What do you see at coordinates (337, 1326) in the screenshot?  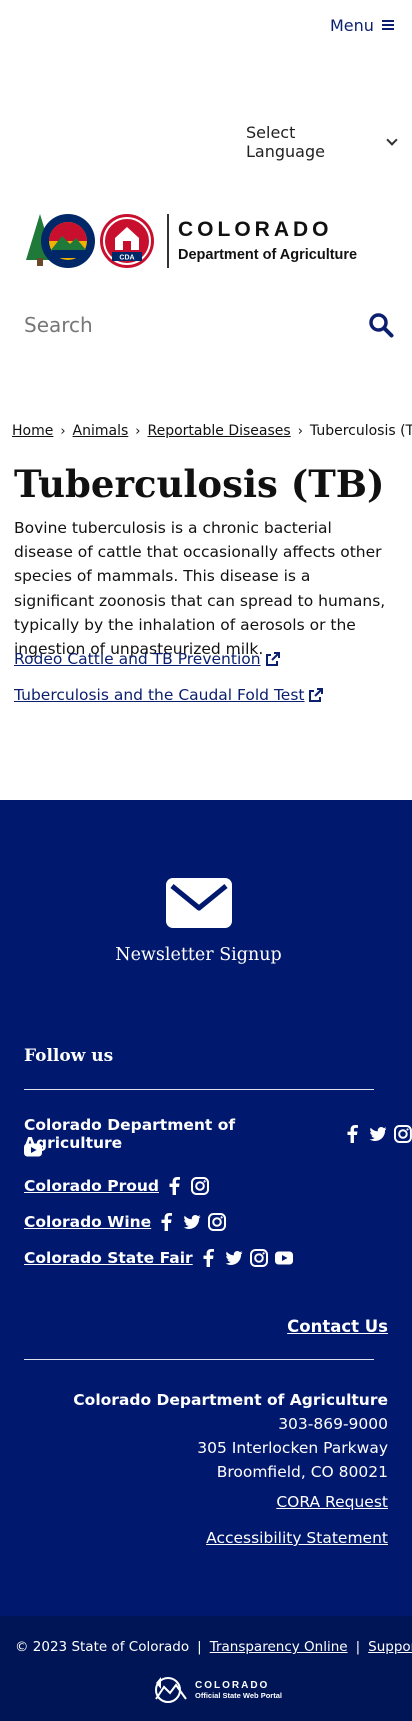 I see `contact-us-link: Contact Us` at bounding box center [337, 1326].